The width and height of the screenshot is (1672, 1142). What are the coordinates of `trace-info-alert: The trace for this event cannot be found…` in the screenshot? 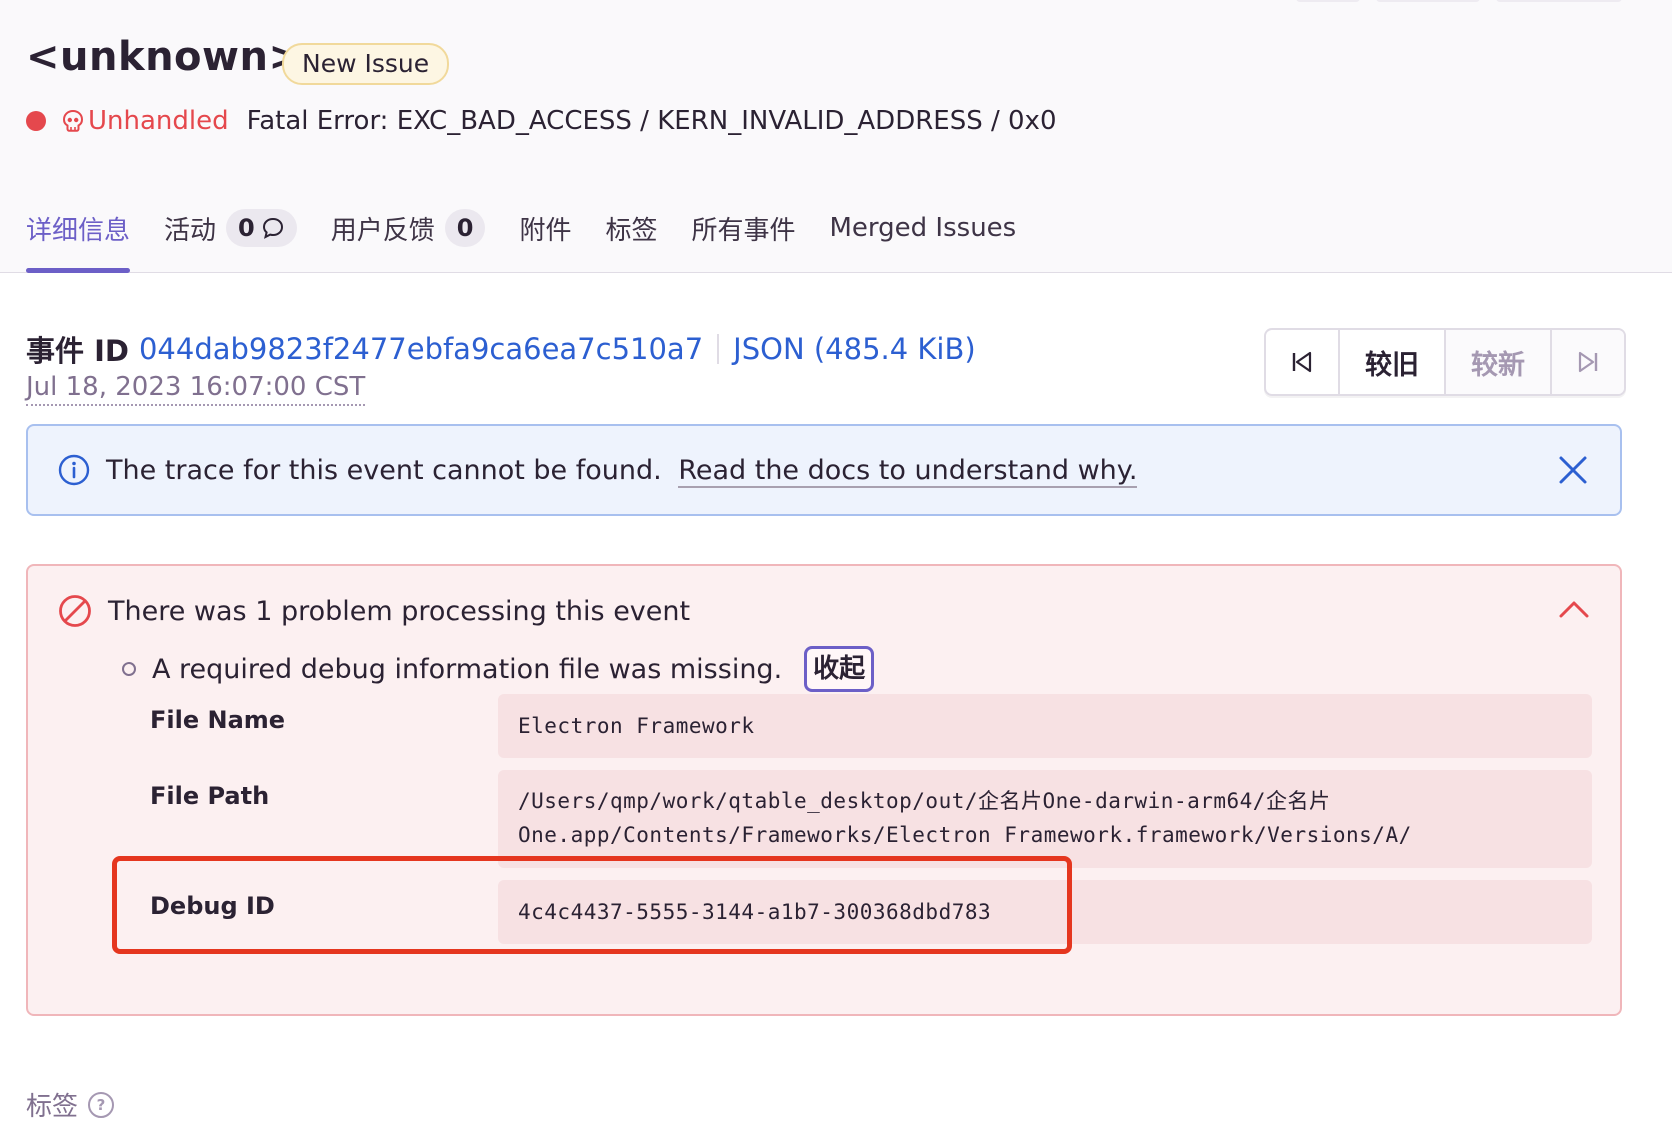 It's located at (824, 470).